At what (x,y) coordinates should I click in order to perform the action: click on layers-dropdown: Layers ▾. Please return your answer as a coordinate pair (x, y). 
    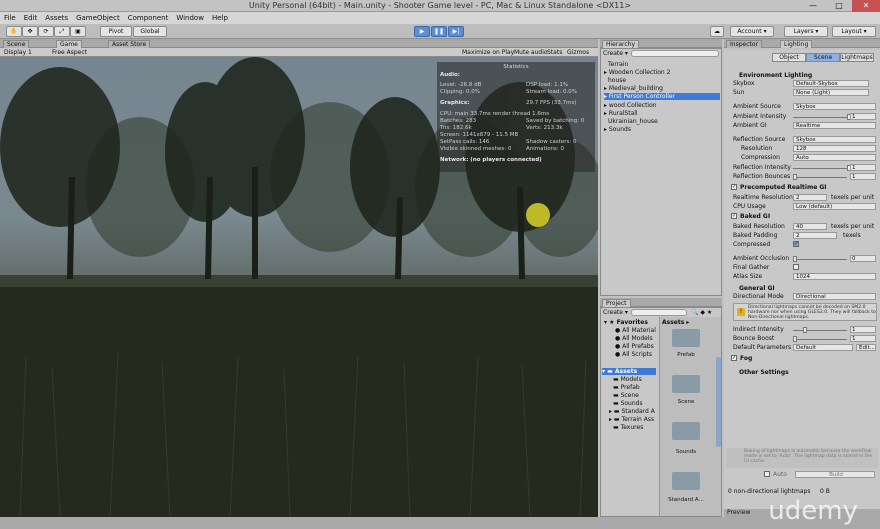
    Looking at the image, I should click on (806, 31).